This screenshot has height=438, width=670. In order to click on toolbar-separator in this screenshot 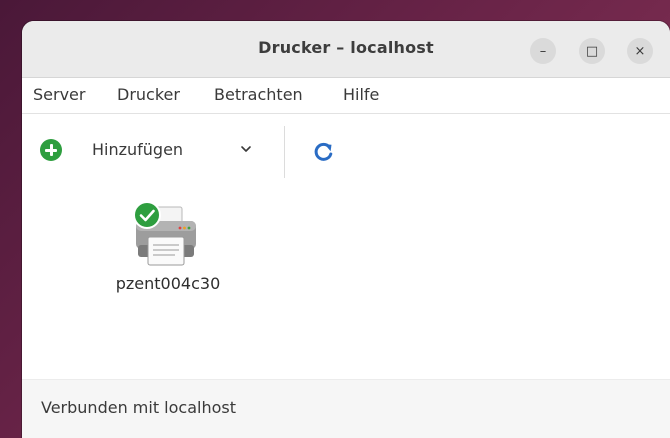, I will do `click(284, 152)`.